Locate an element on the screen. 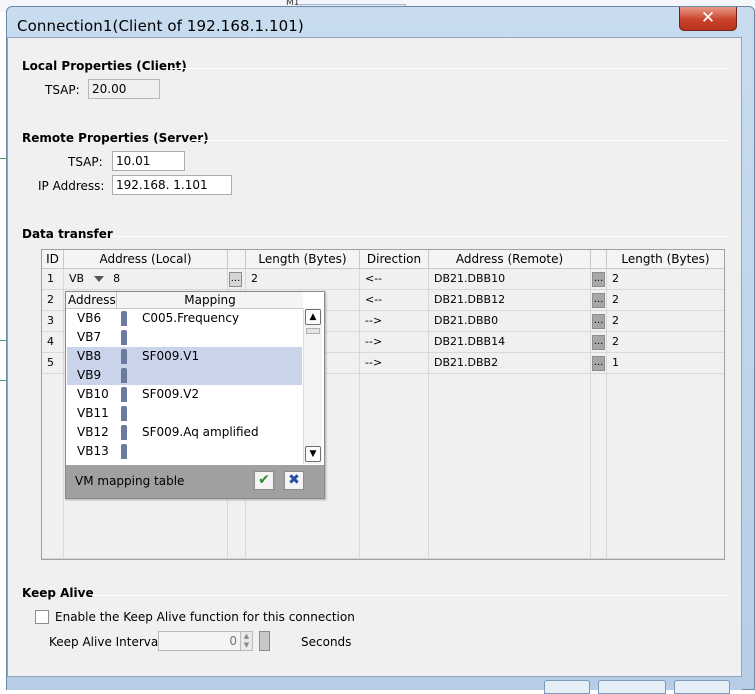  ip-address-field: 192.168. 1.101 is located at coordinates (172, 185).